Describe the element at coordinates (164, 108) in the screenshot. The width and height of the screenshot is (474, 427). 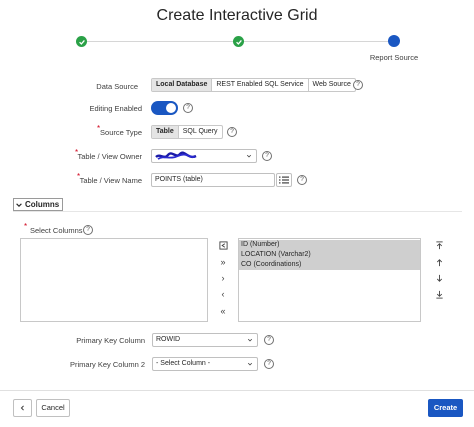
I see `editing-enabled-toggle` at that location.